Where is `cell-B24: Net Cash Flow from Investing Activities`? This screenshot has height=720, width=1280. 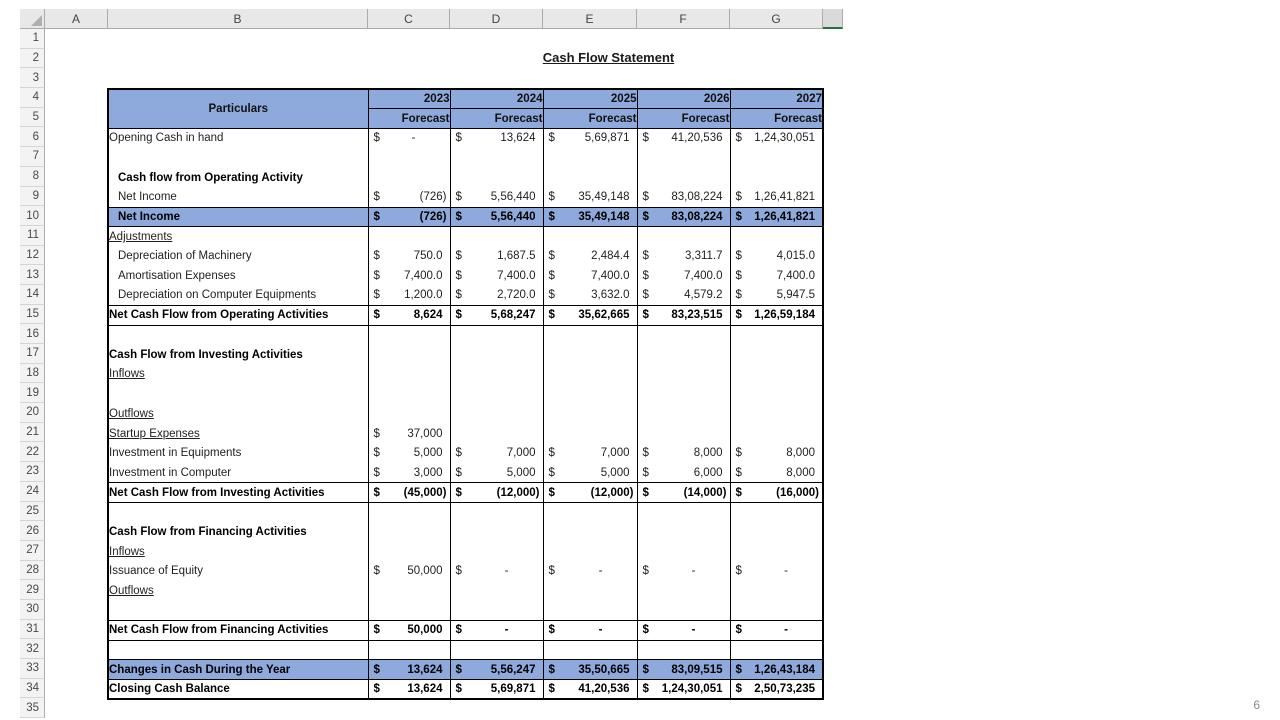
cell-B24: Net Cash Flow from Investing Activities is located at coordinates (238, 492).